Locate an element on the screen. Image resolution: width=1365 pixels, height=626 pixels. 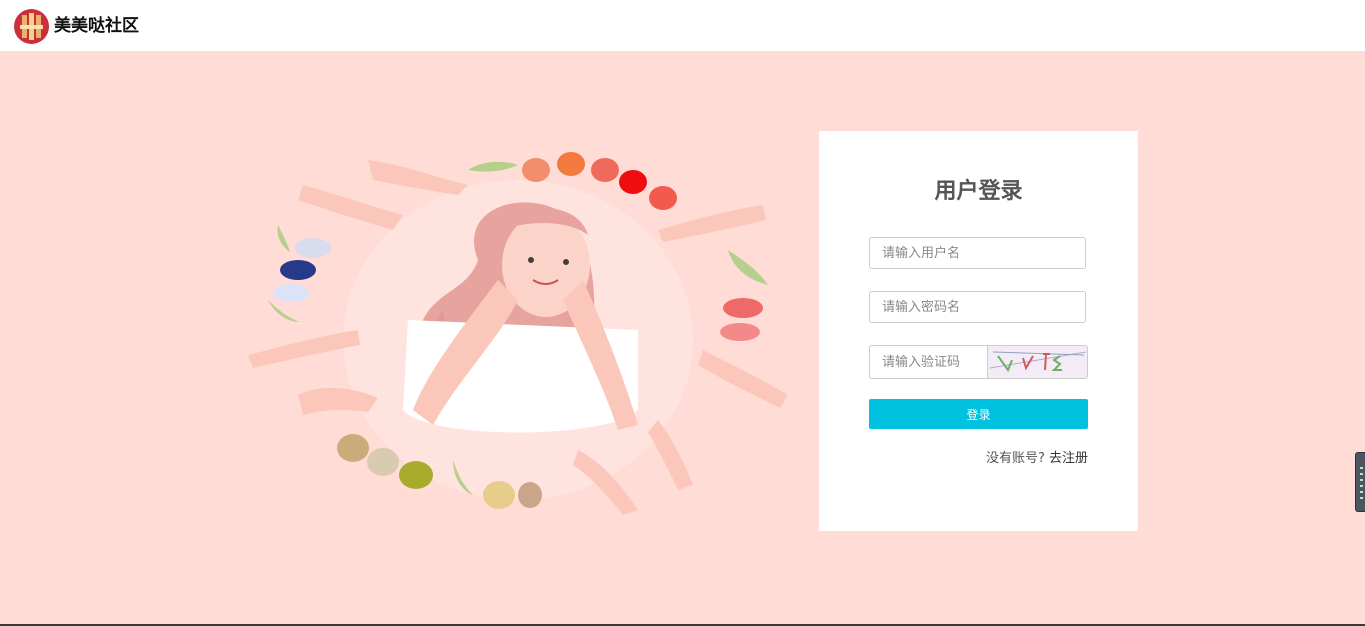
password-field is located at coordinates (977, 307).